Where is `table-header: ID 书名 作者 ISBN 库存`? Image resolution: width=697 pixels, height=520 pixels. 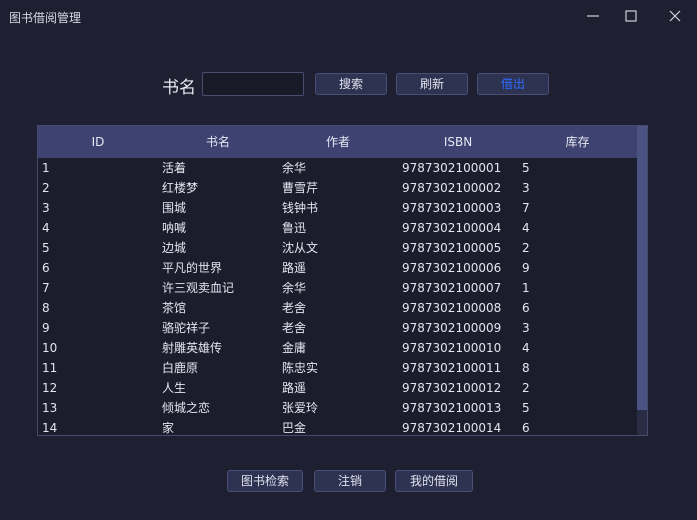
table-header: ID 书名 作者 ISBN 库存 is located at coordinates (337, 142).